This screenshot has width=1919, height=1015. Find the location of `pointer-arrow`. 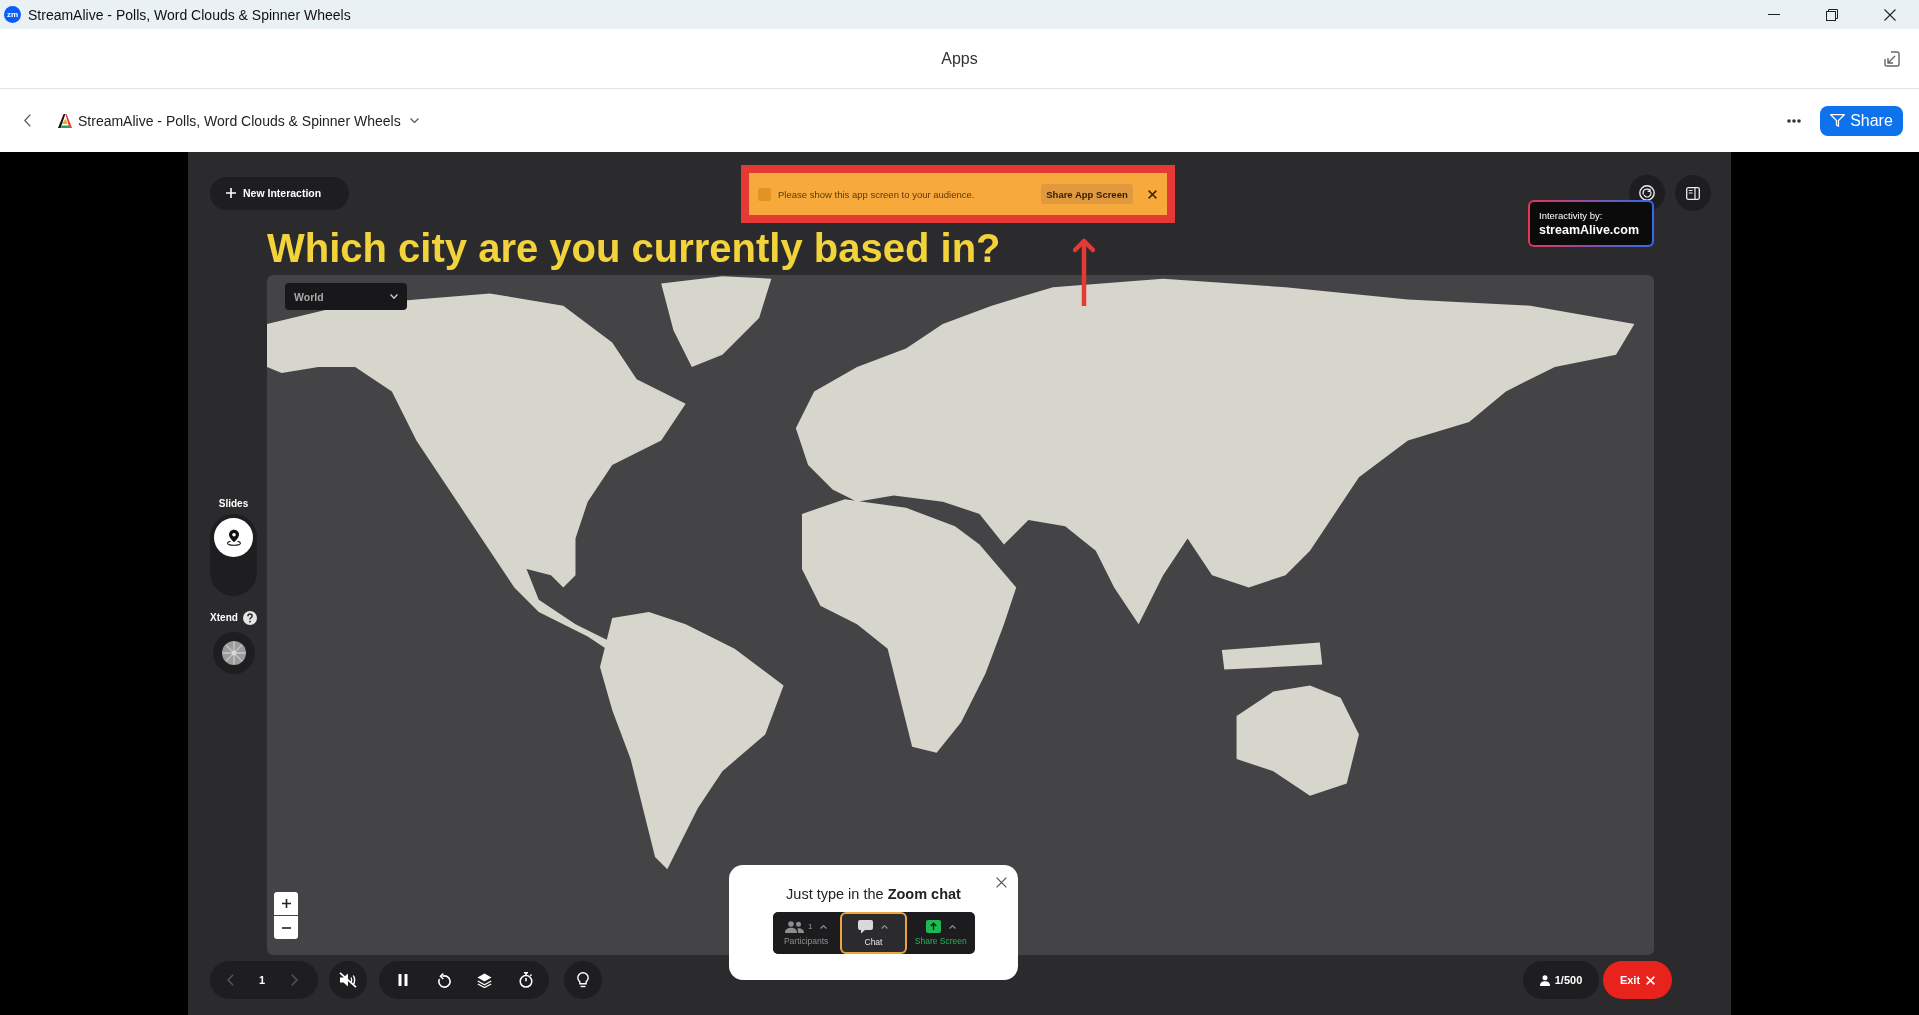

pointer-arrow is located at coordinates (1084, 272).